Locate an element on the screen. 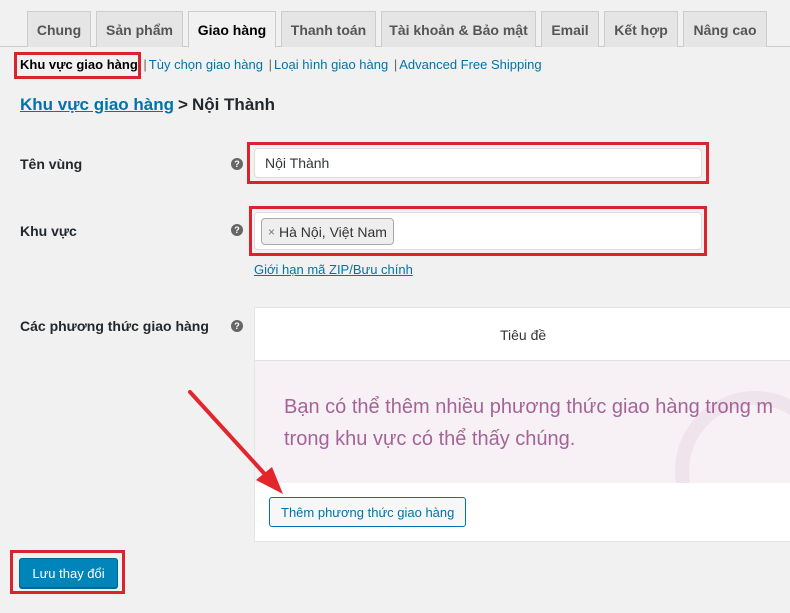  add-shipping-method-button: Thêm phương thức giao hàng is located at coordinates (368, 512).